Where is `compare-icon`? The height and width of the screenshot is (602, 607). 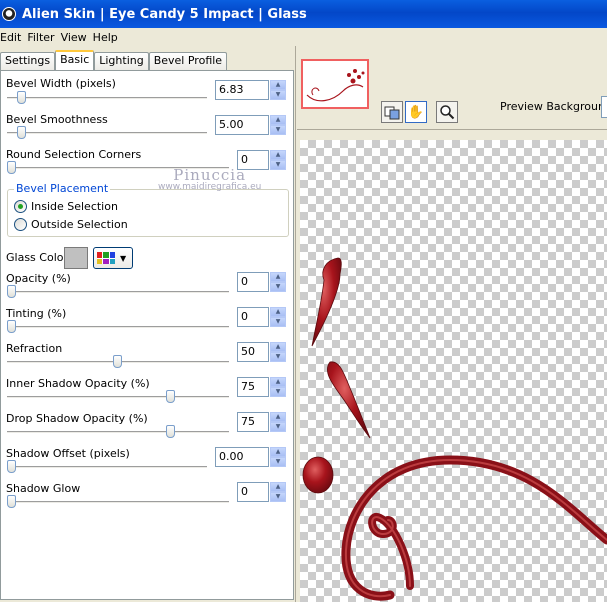
compare-icon is located at coordinates (392, 112).